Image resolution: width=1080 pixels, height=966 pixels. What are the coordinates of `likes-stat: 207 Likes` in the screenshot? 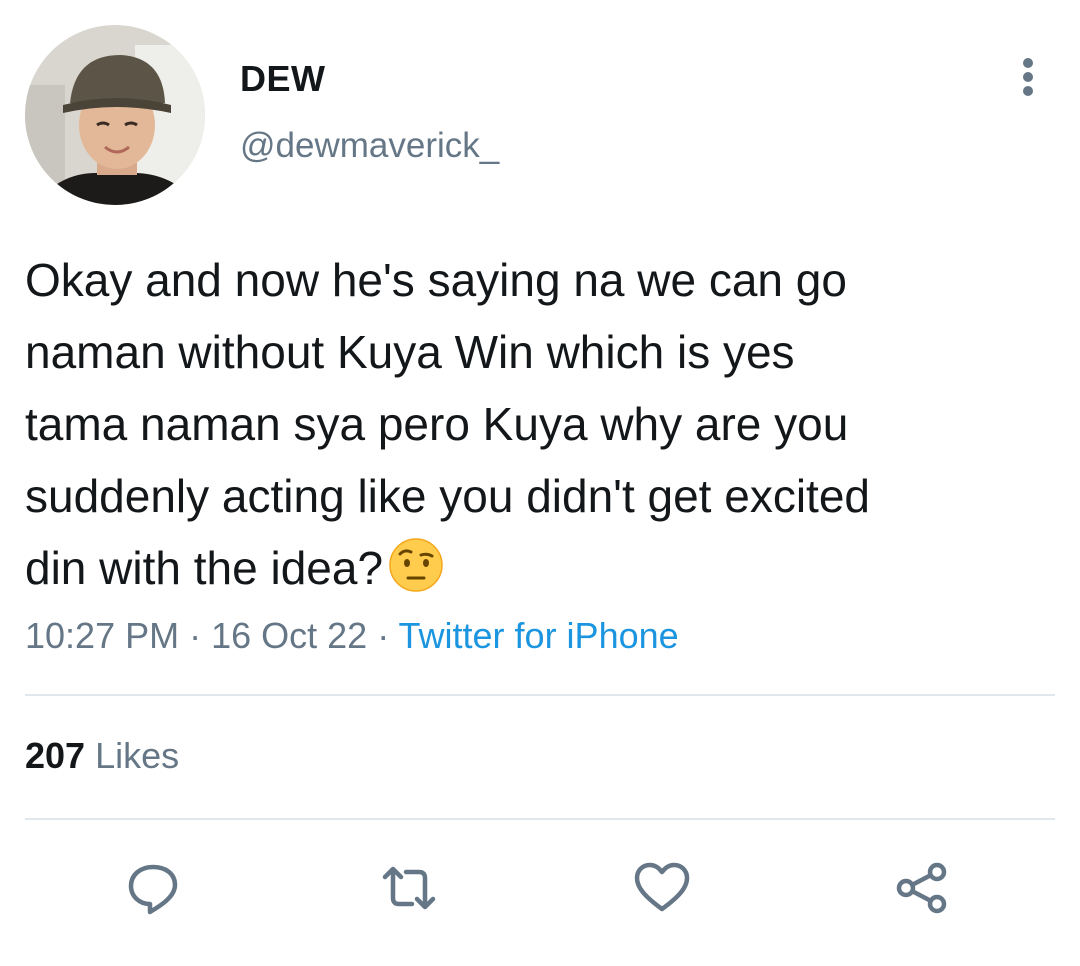 It's located at (102, 756).